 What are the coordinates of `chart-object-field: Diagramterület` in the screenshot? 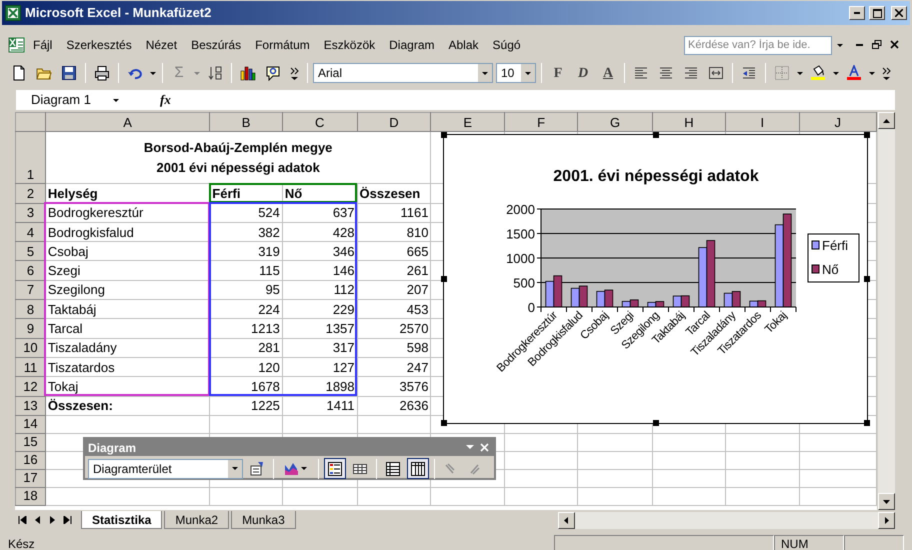 It's located at (165, 468).